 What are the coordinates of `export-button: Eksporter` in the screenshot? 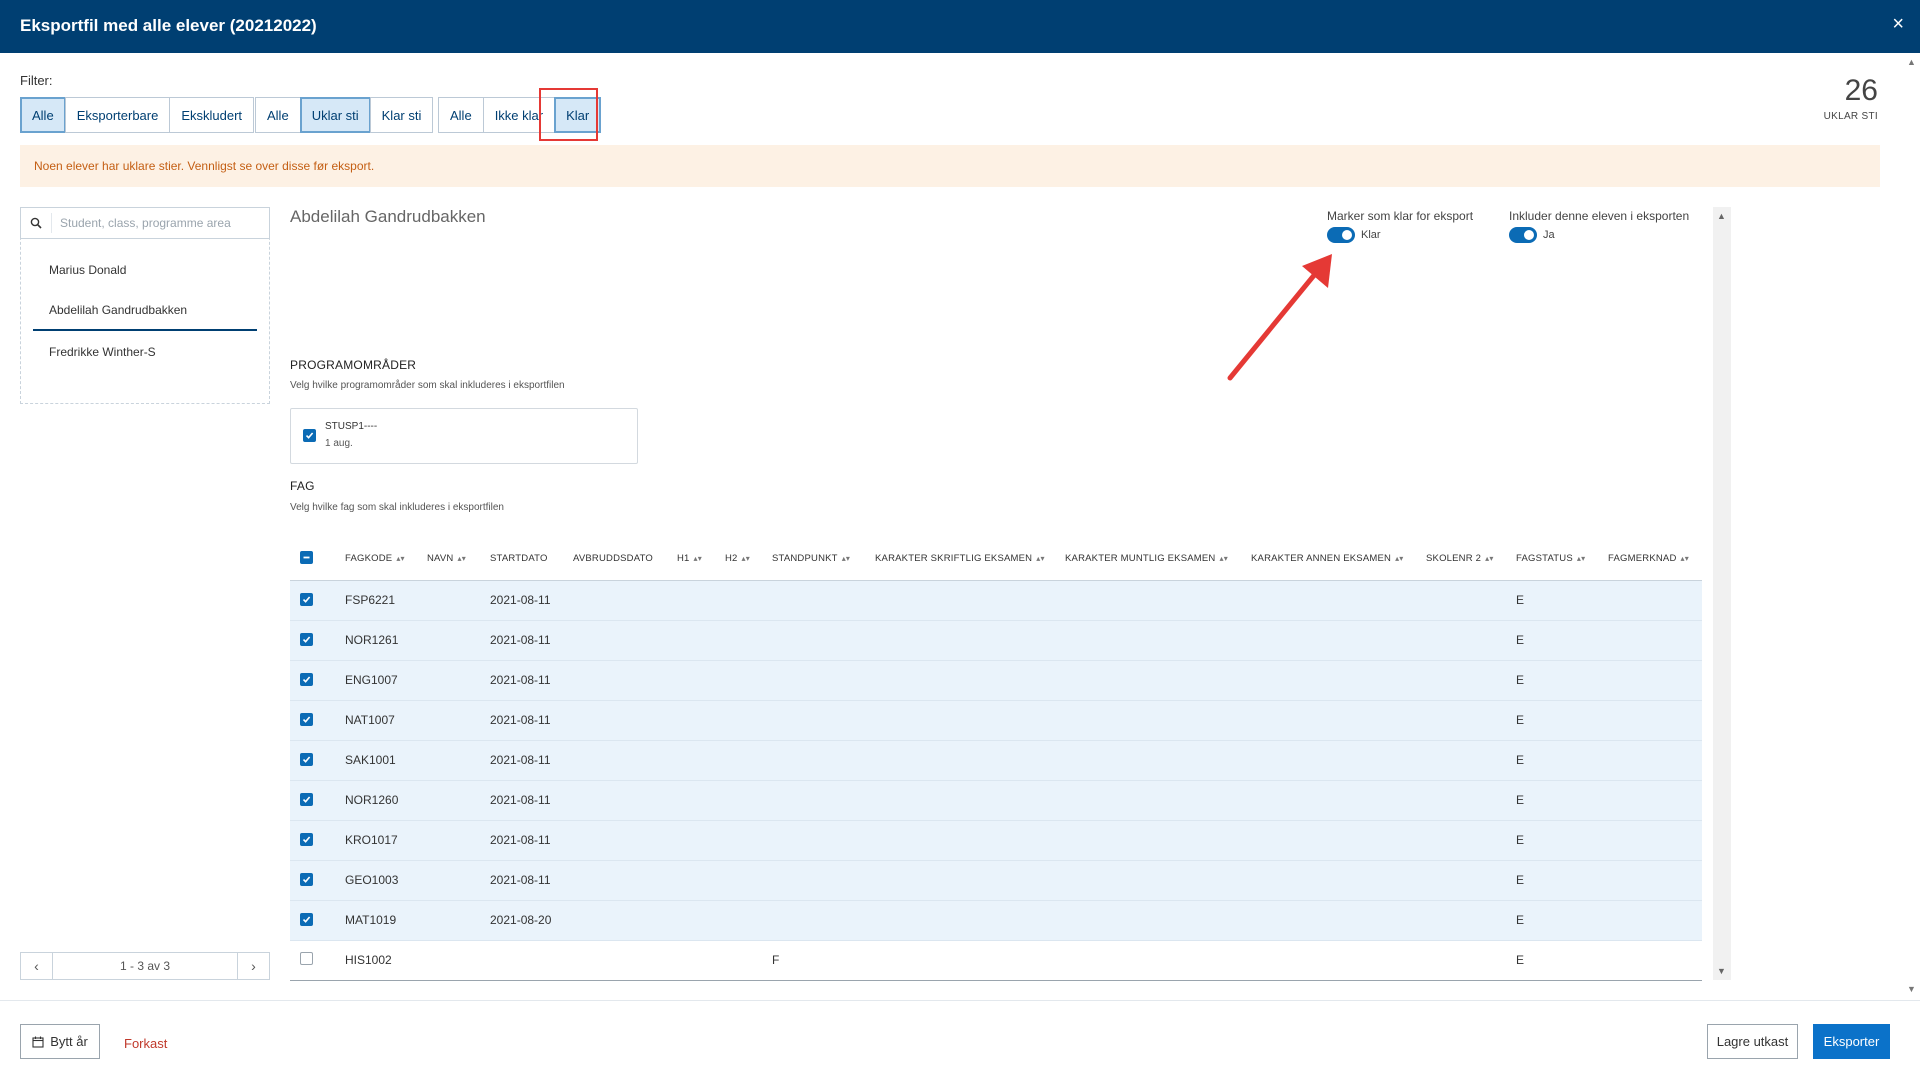 It's located at (1851, 1041).